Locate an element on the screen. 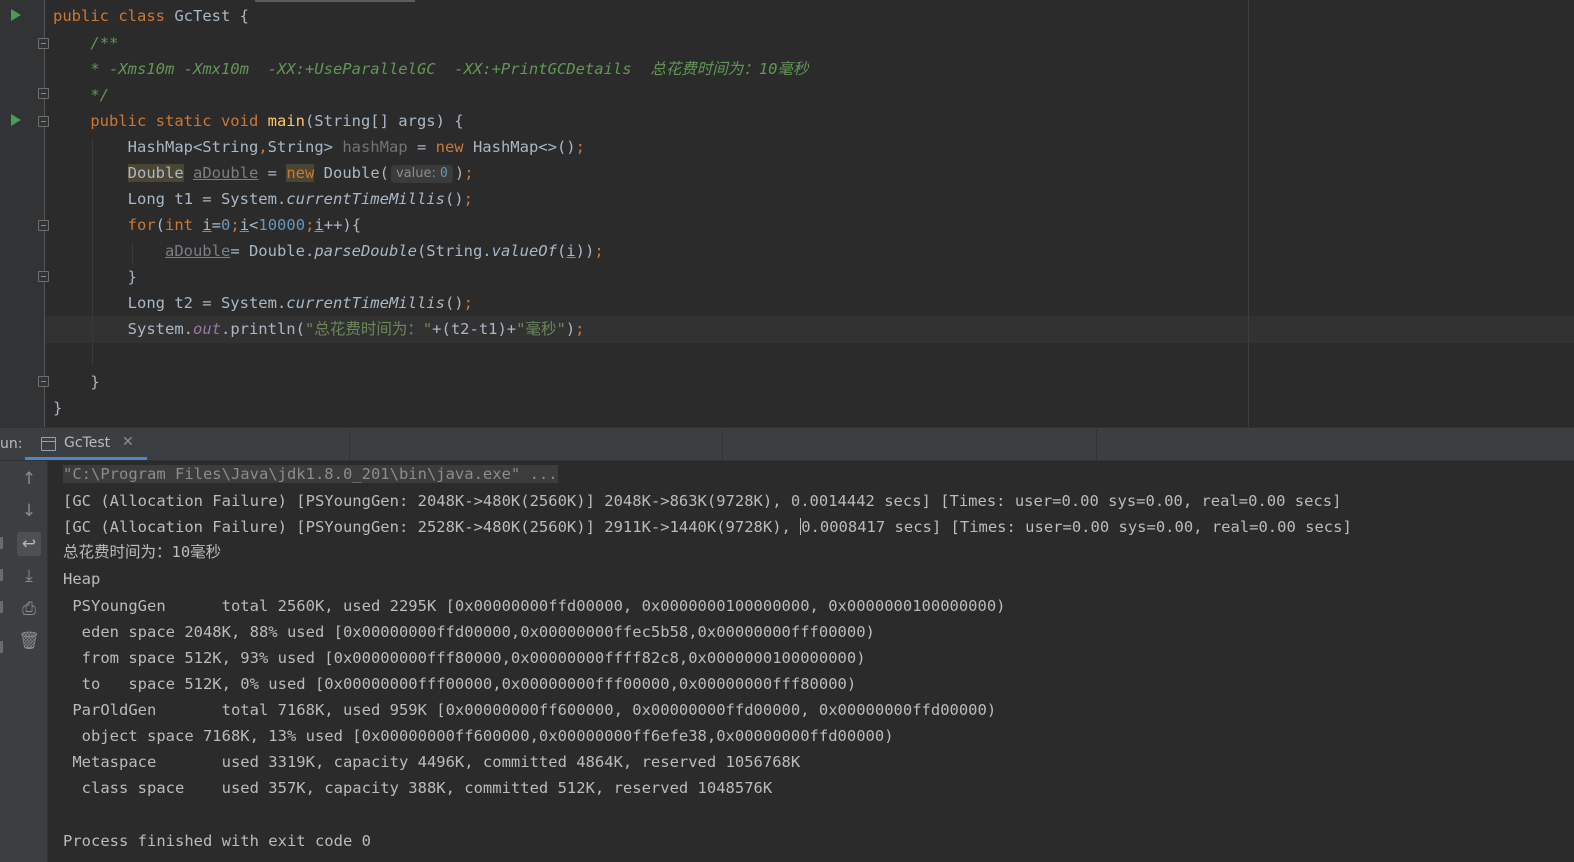  console-line: Process finished with exit code 0 is located at coordinates (217, 841).